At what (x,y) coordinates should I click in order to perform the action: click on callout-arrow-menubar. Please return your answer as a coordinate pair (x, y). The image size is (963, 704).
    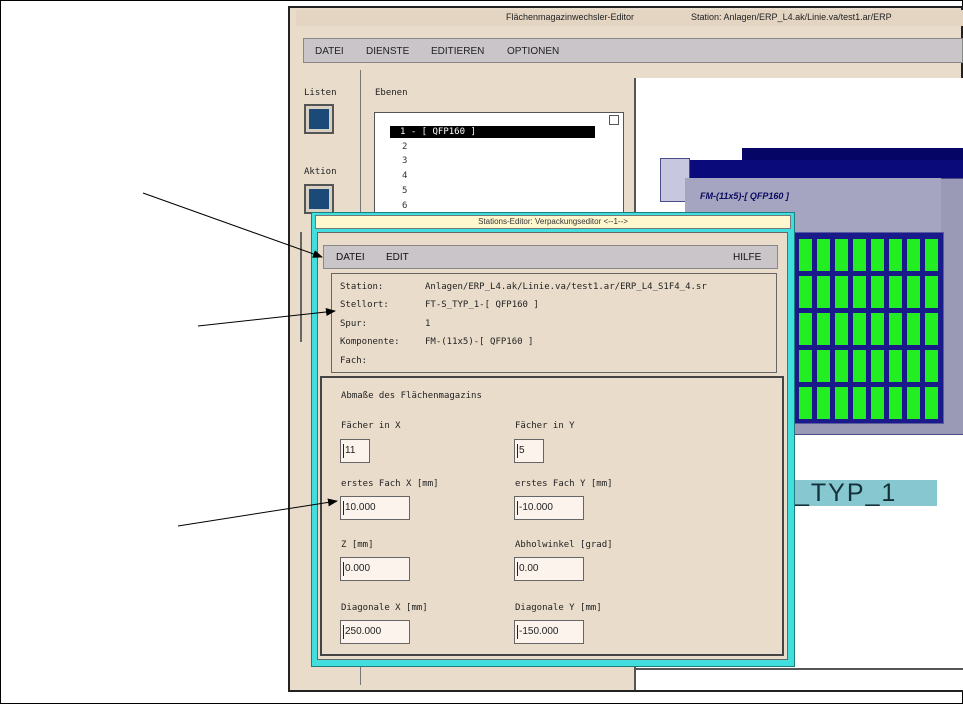
    Looking at the image, I should click on (232, 225).